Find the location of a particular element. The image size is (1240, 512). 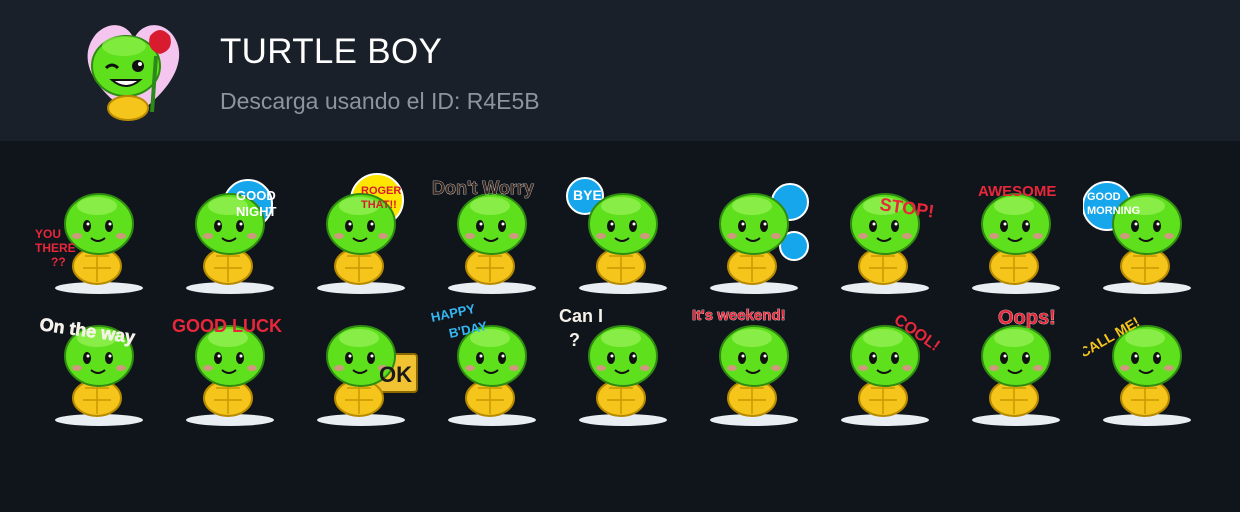

turtle-sticker-icon: STOP! is located at coordinates (888, 243).